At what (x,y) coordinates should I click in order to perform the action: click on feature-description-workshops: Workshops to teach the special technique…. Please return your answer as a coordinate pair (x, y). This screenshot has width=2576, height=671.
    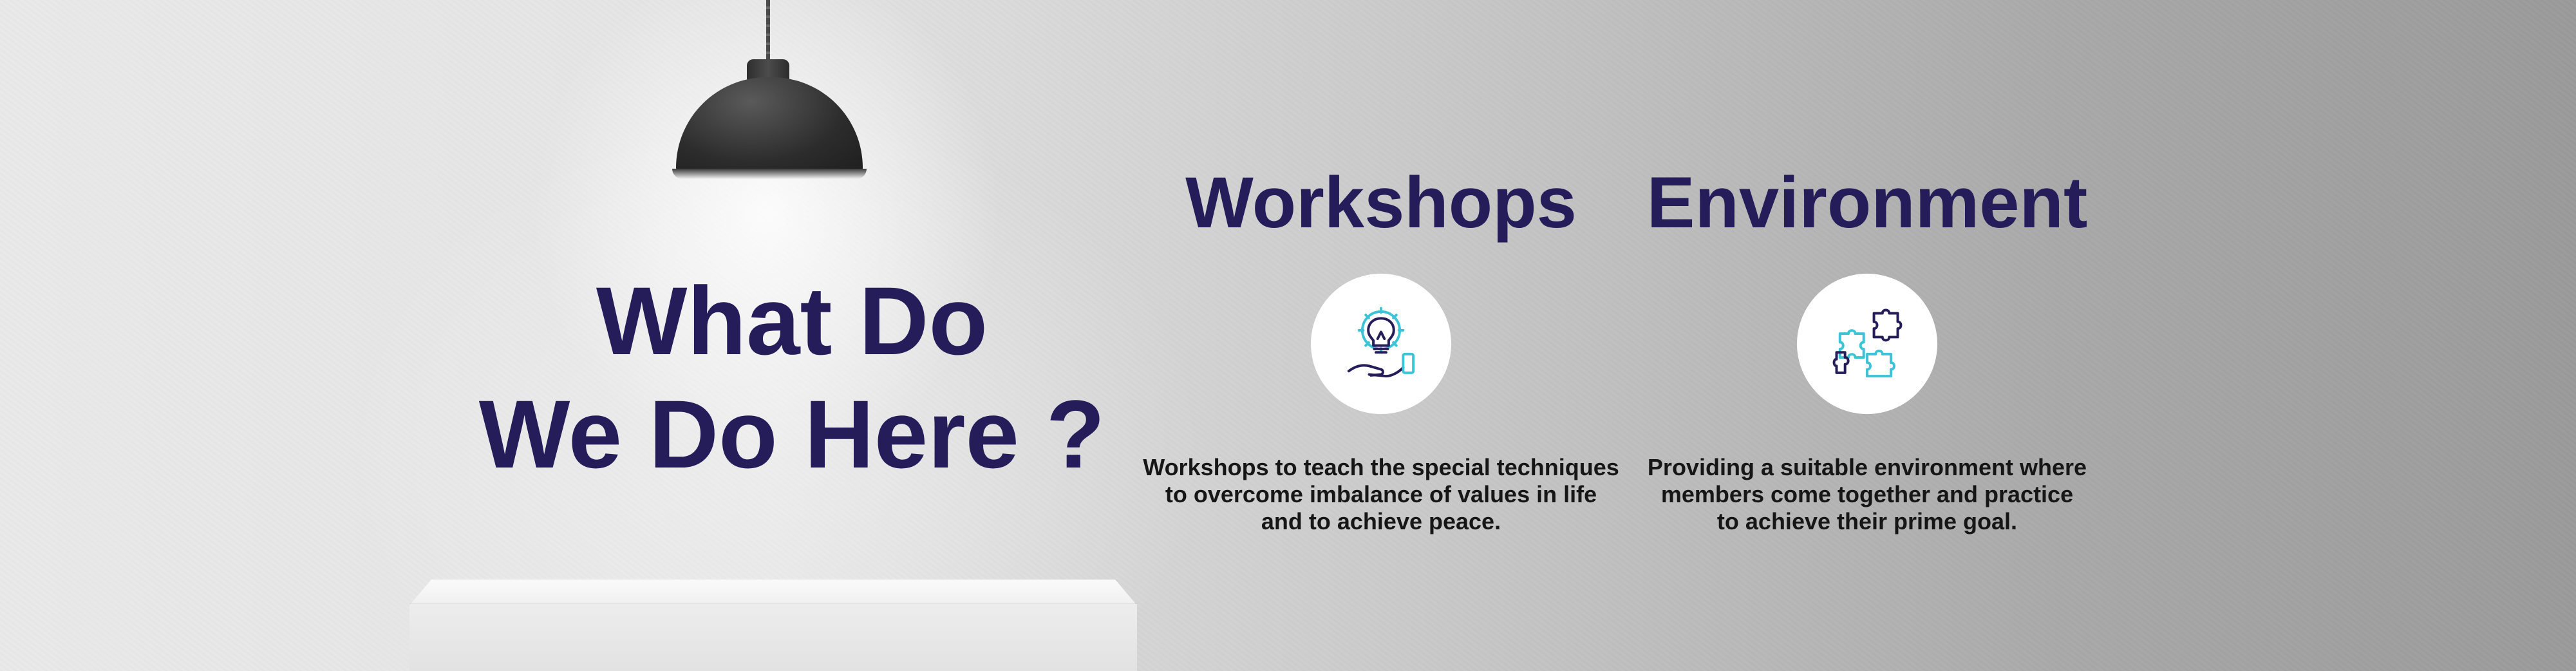
    Looking at the image, I should click on (1381, 494).